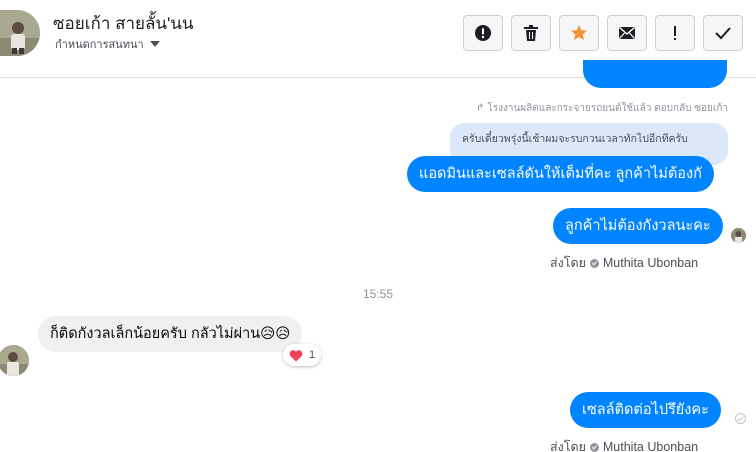 The image size is (756, 452). What do you see at coordinates (738, 235) in the screenshot?
I see `agent-avatar` at bounding box center [738, 235].